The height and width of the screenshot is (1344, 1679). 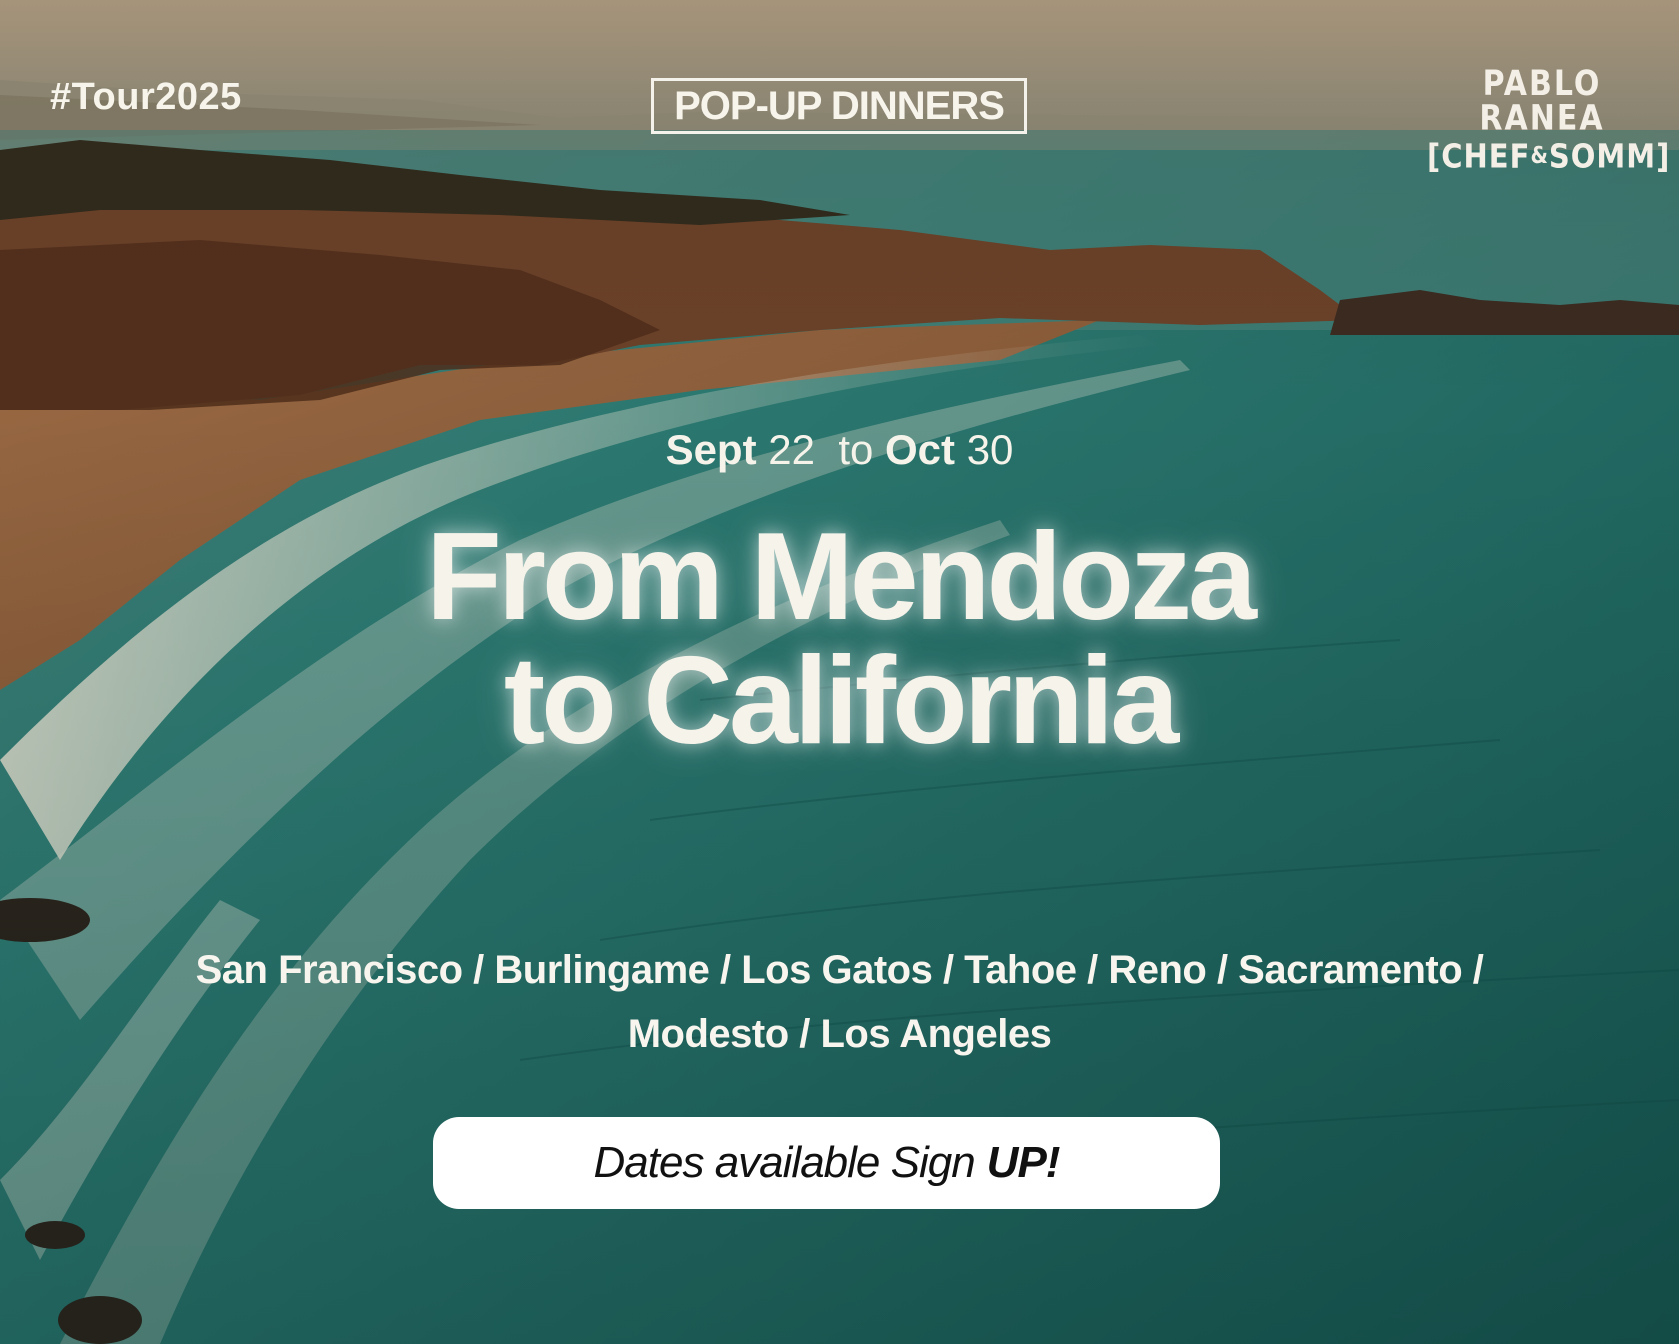 I want to click on start-day: 22, so click(x=791, y=449).